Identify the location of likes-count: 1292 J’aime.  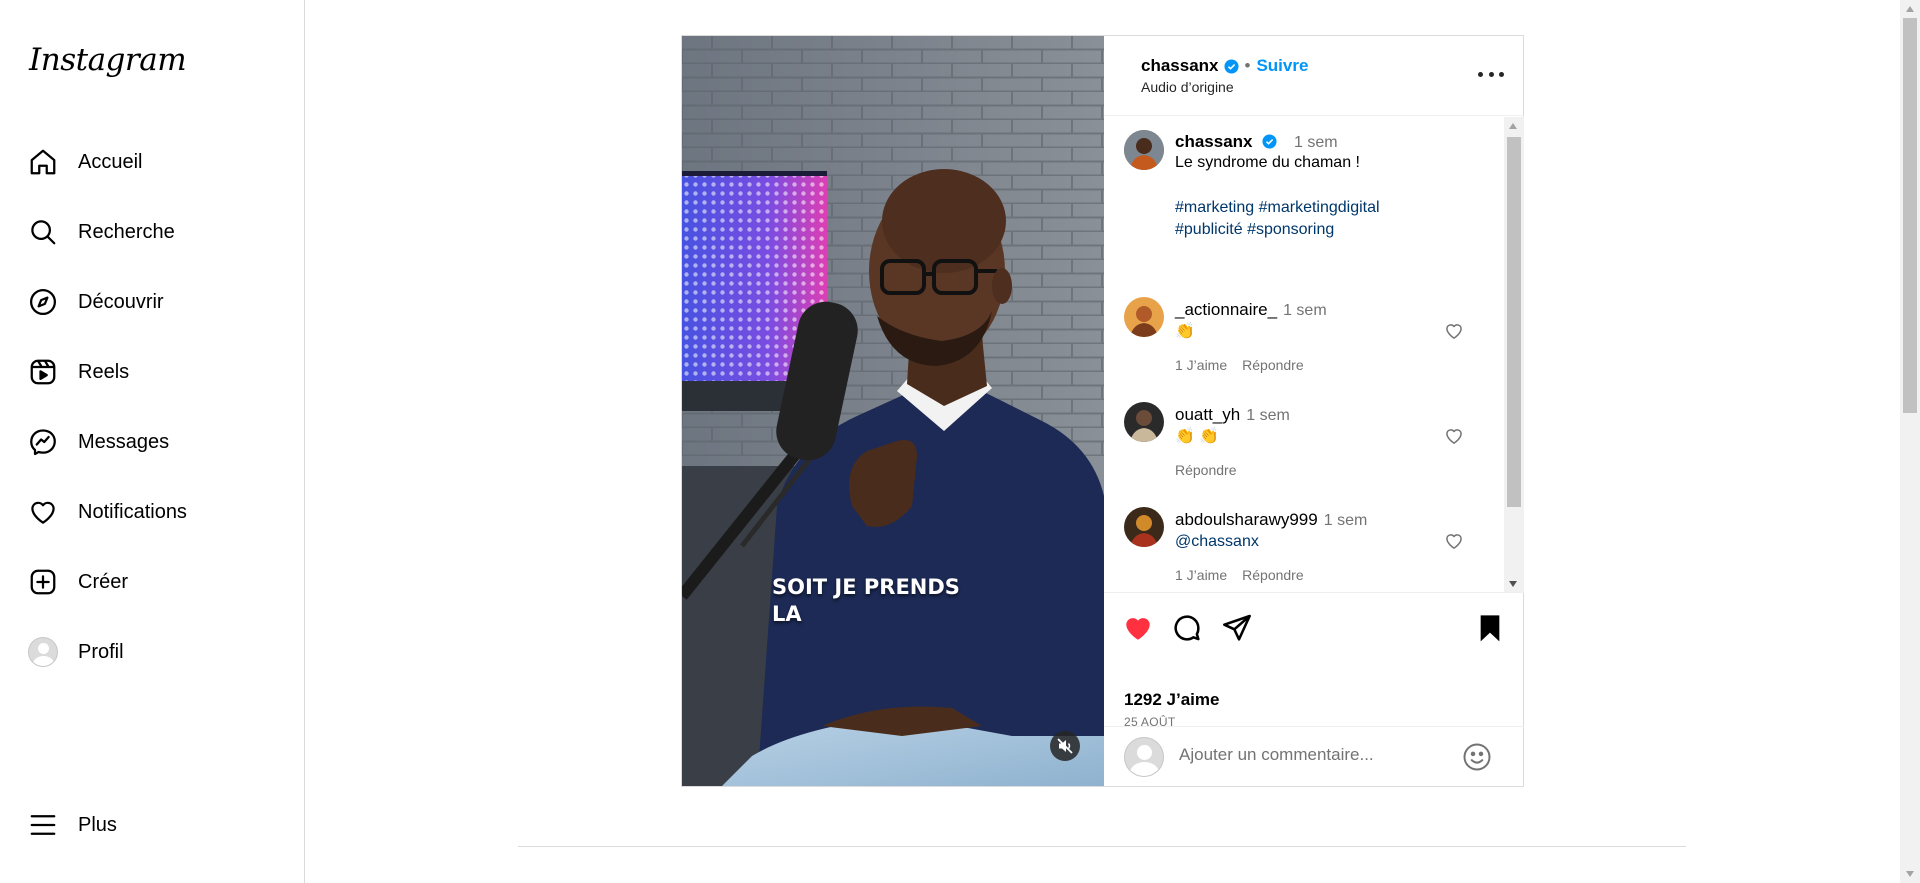
(1171, 700).